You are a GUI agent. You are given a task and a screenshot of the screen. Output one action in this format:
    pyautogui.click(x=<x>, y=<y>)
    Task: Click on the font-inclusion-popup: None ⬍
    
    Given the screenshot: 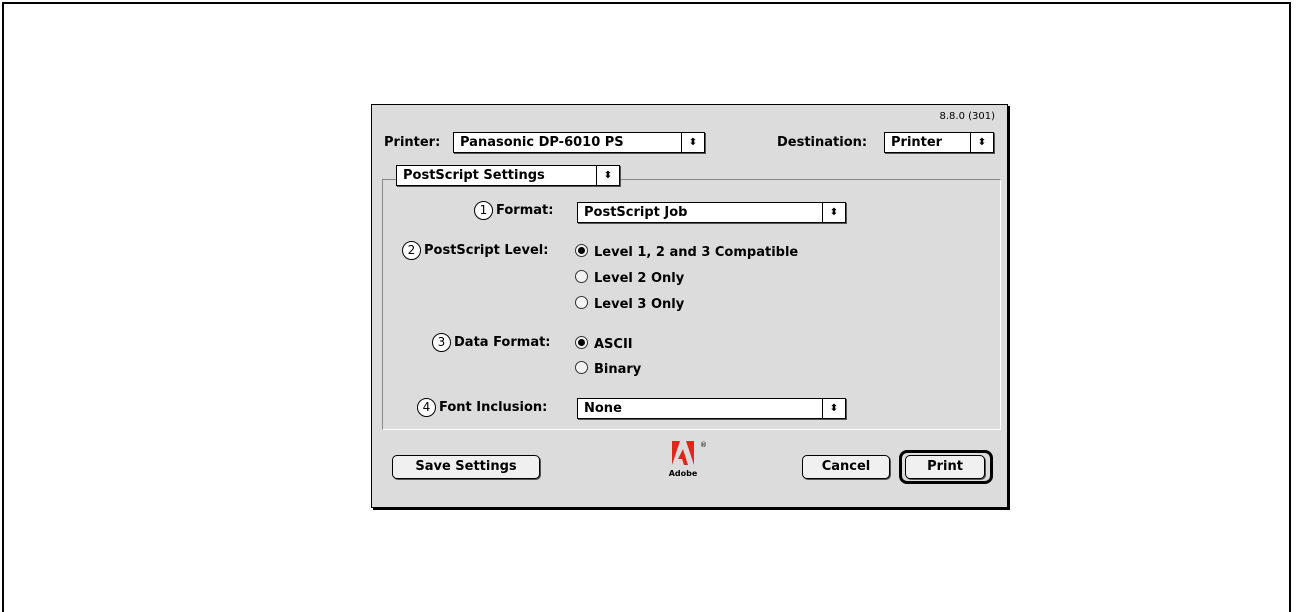 What is the action you would take?
    pyautogui.click(x=711, y=408)
    